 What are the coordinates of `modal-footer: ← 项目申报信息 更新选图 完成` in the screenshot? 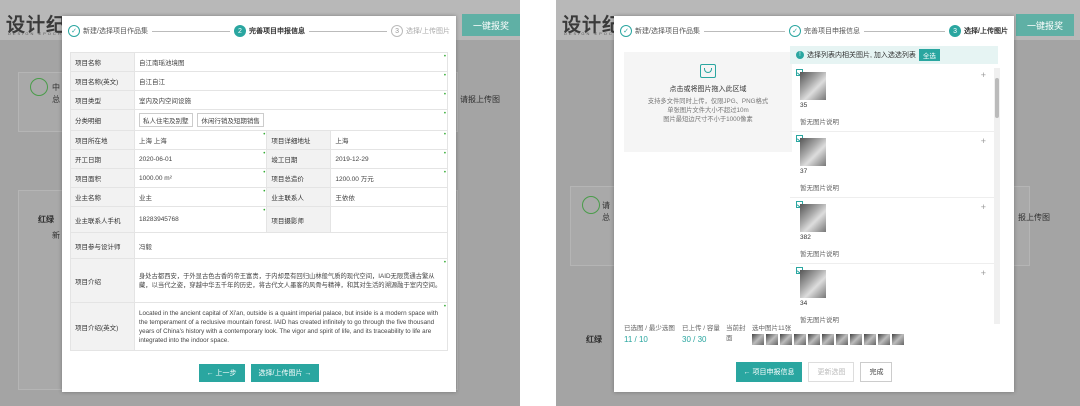 It's located at (814, 372).